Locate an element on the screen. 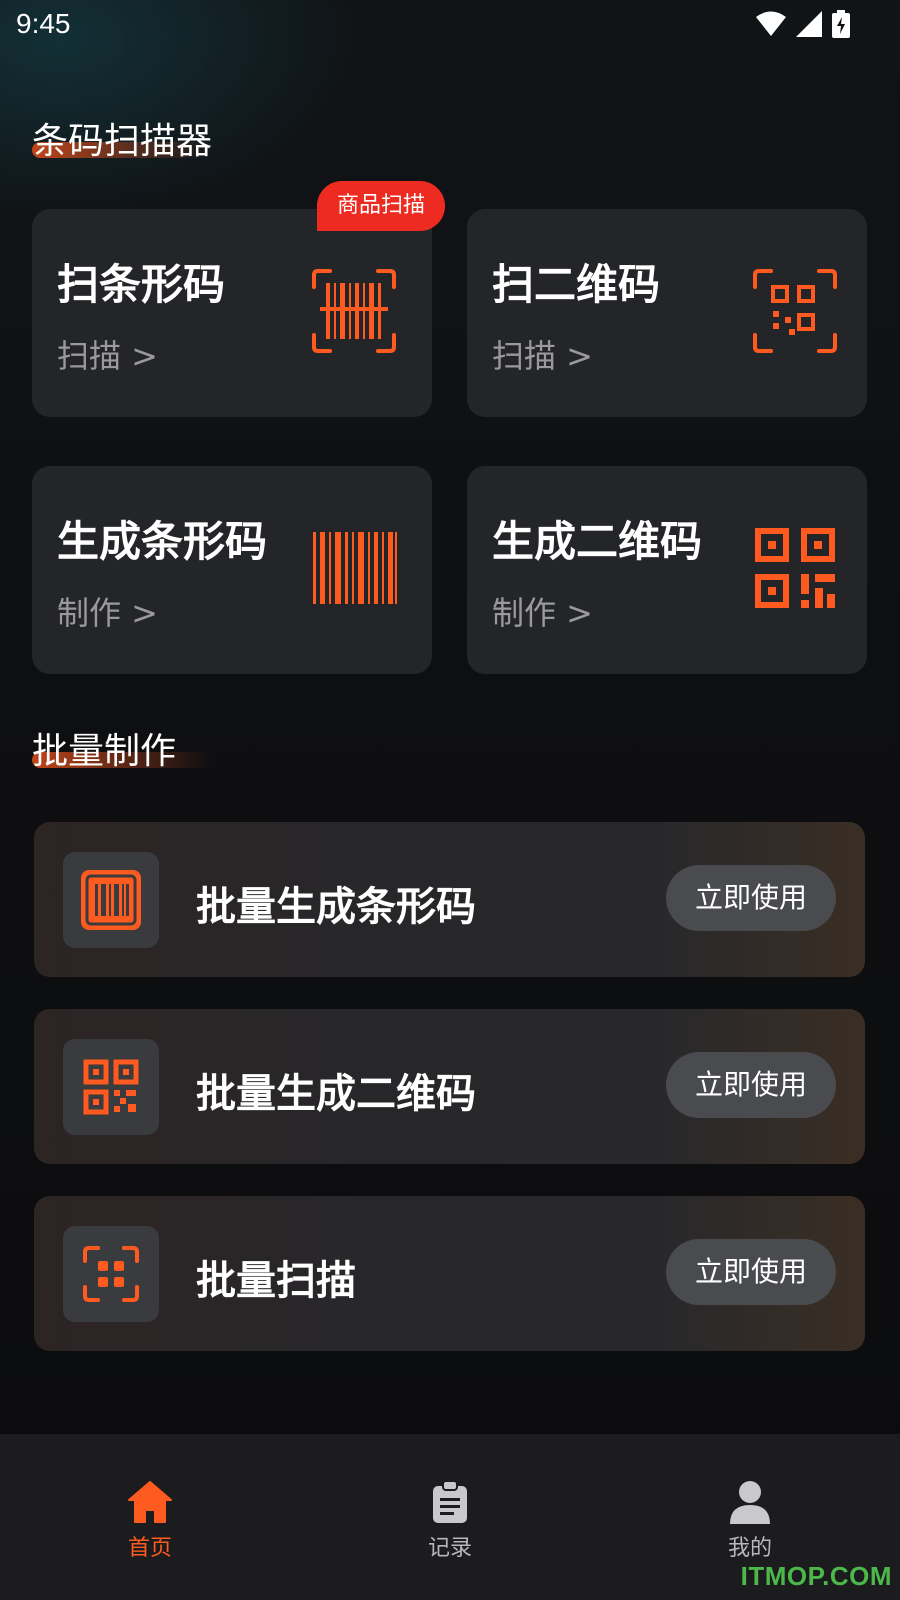  clipboard-icon is located at coordinates (450, 1501).